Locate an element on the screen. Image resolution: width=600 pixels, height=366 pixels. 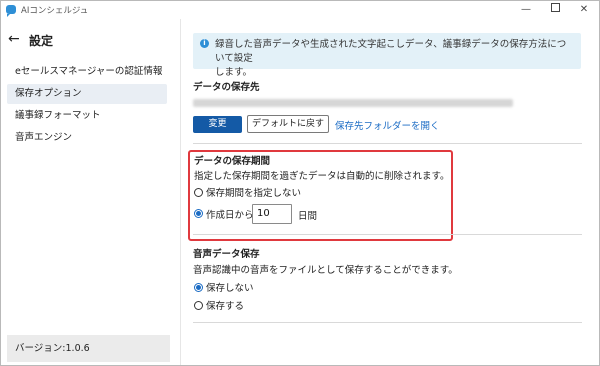
audio-save-label: 音声データ保存 is located at coordinates (226, 254).